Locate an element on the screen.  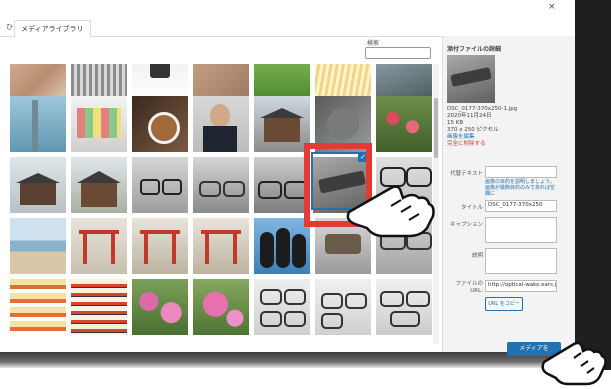
attachment-dimensions: 370 x 250 ピクセル is located at coordinates (473, 130).